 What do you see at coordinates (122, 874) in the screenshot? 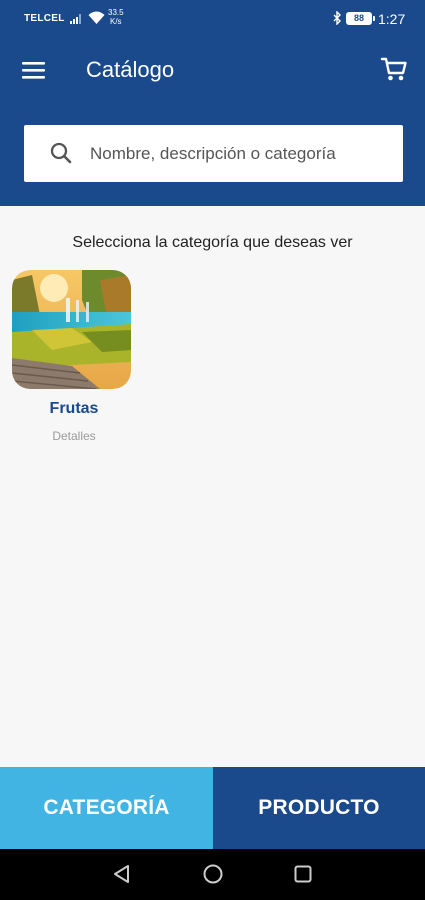
I see `back-triangle-icon` at bounding box center [122, 874].